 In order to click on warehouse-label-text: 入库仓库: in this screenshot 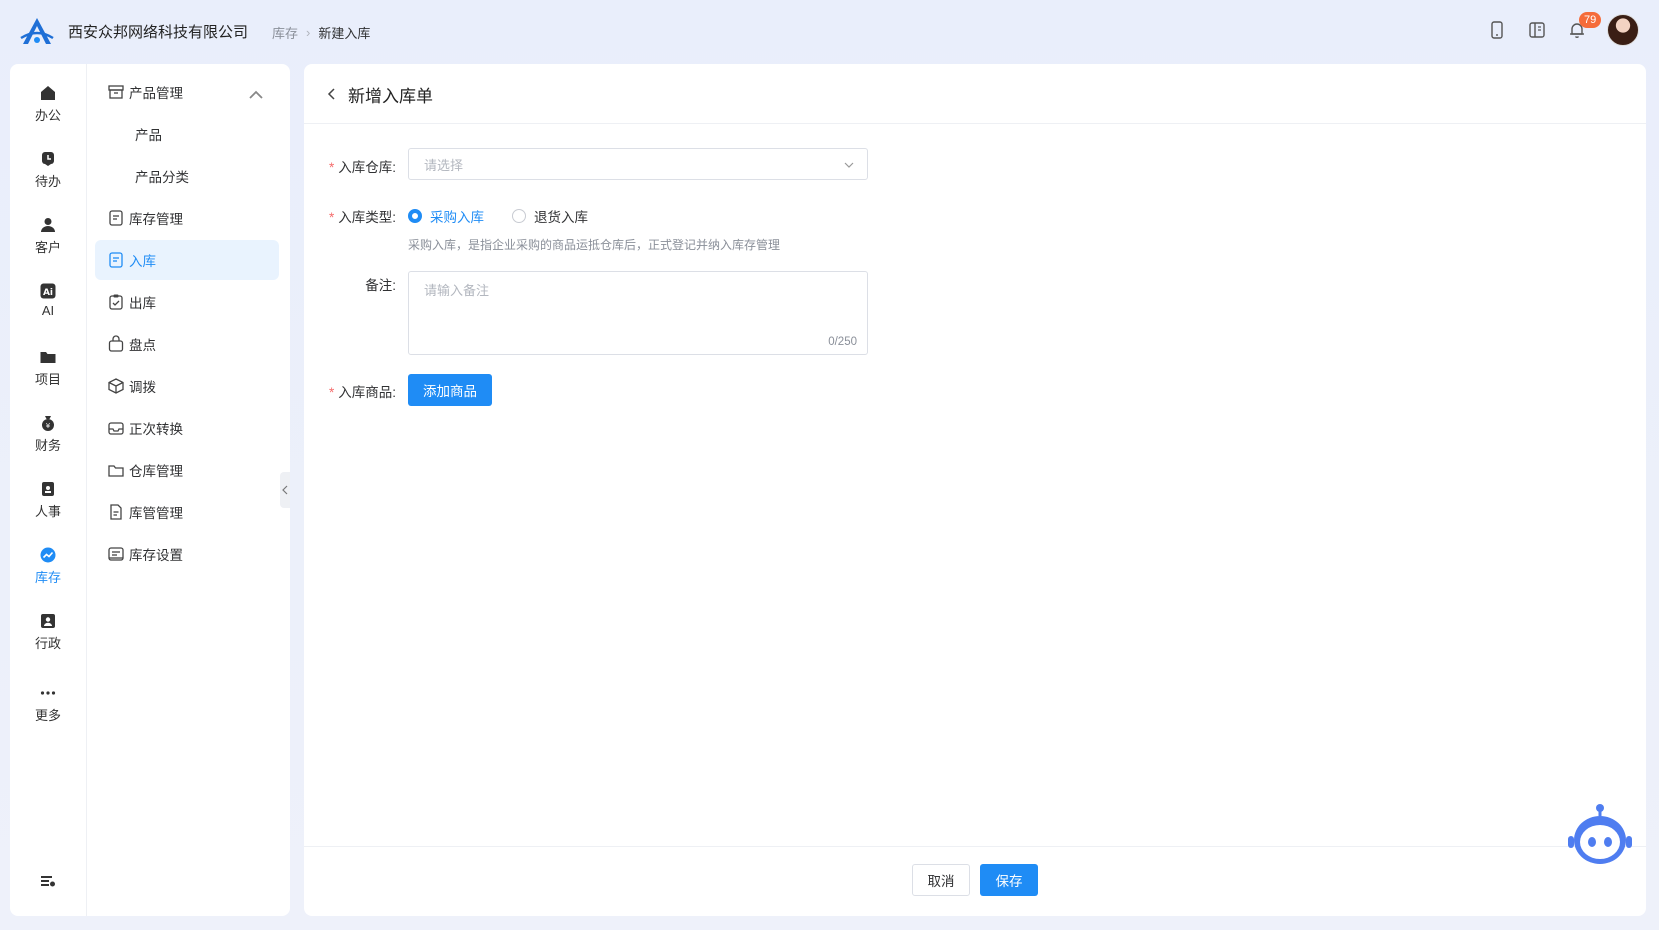, I will do `click(367, 167)`.